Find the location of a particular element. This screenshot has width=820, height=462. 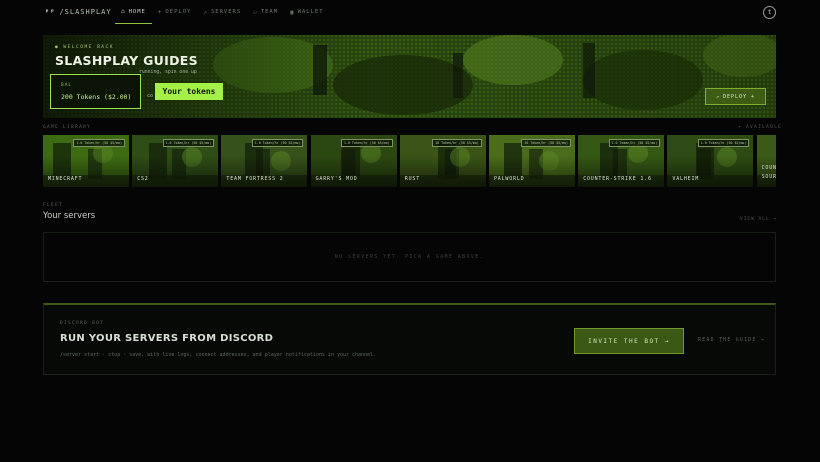

discord-kicker: DISCORD BOT is located at coordinates (82, 323).